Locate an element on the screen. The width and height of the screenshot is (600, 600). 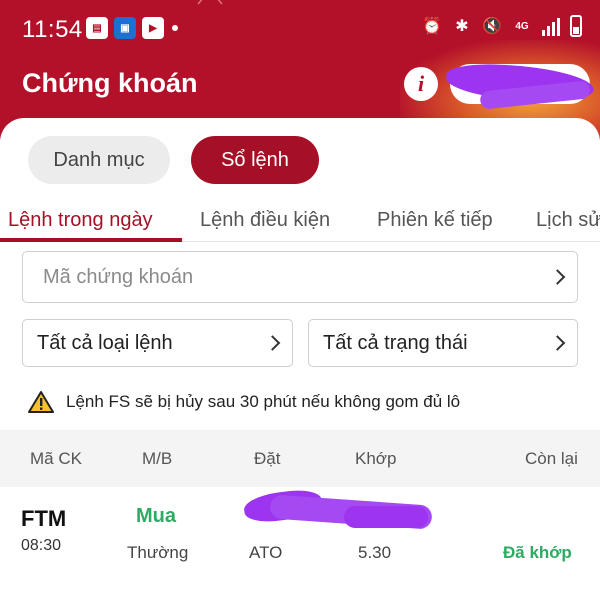
segment-danh-muc: Danh mục is located at coordinates (99, 160).